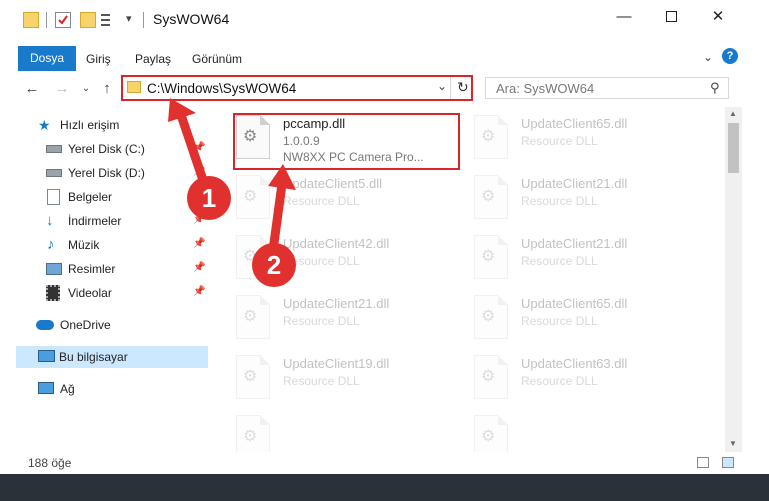 The width and height of the screenshot is (769, 501). I want to click on arrow-to-address-bar, so click(192, 149).